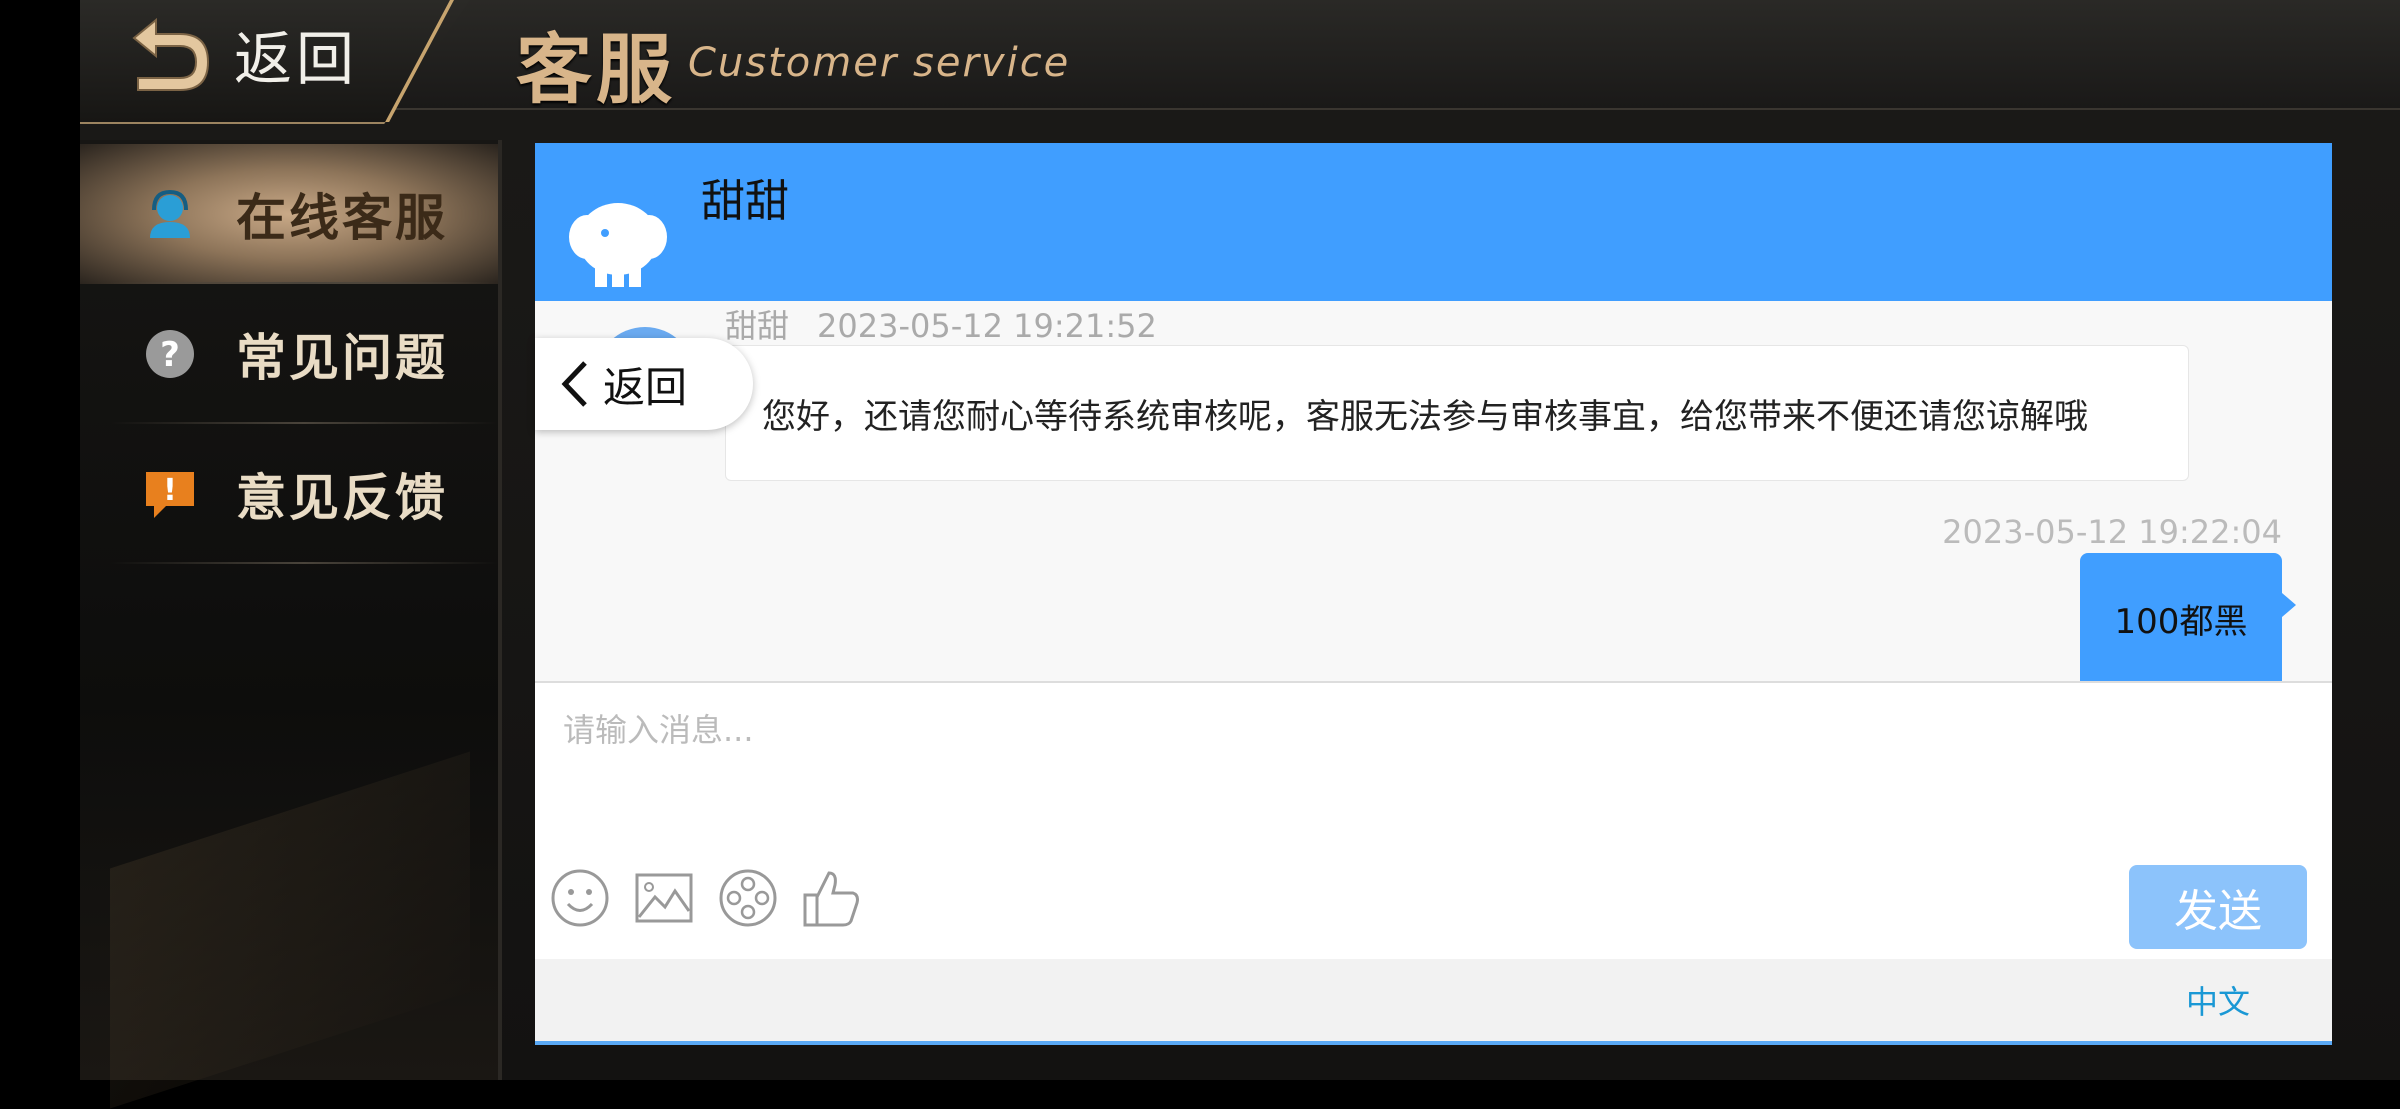 This screenshot has height=1109, width=2400. I want to click on outgoing-message-bubble: 100都黑, so click(2188, 618).